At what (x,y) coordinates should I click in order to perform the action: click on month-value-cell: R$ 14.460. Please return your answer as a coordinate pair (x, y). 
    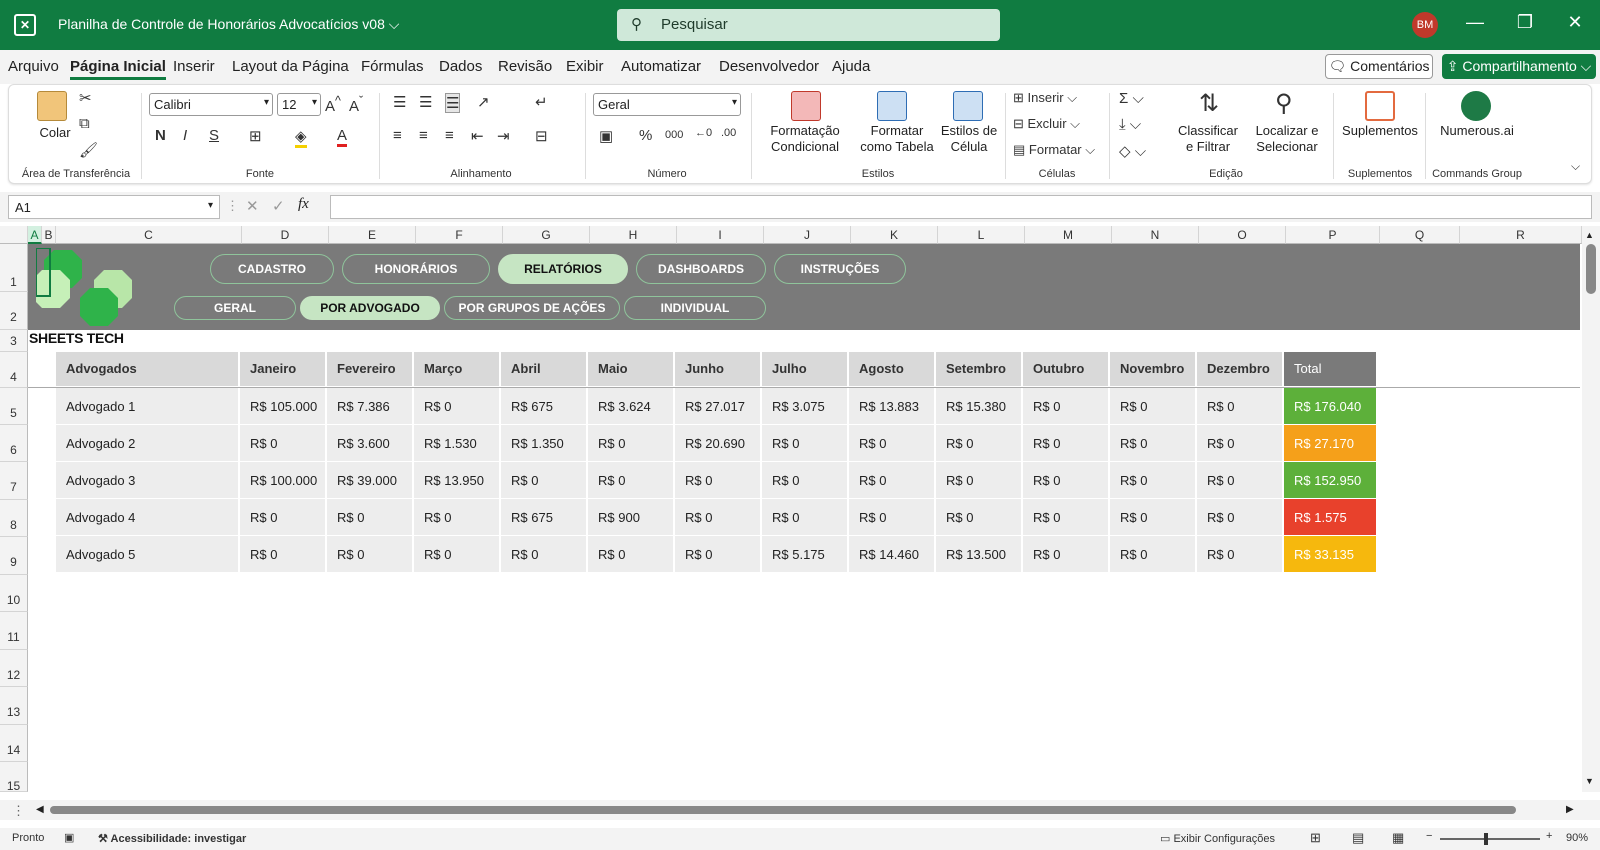
    Looking at the image, I should click on (891, 554).